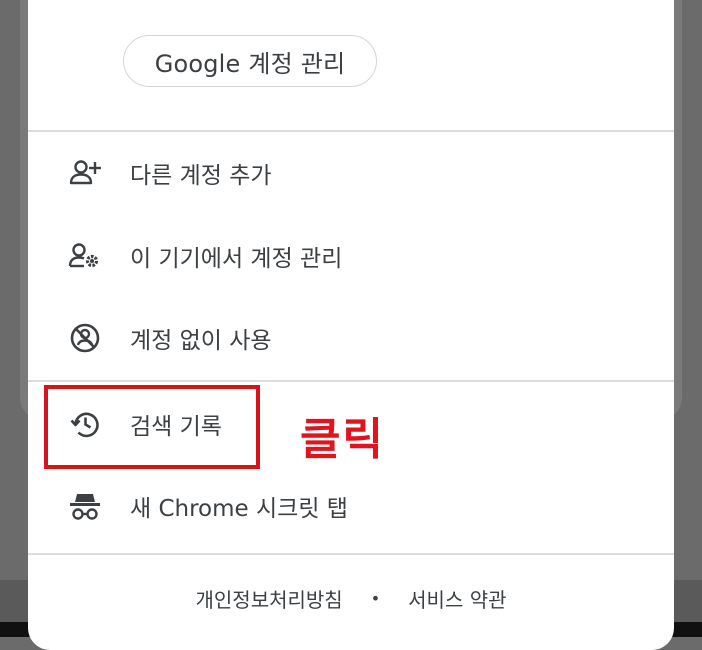  Describe the element at coordinates (457, 598) in the screenshot. I see `terms-of-service-link: 서비스 약관` at that location.